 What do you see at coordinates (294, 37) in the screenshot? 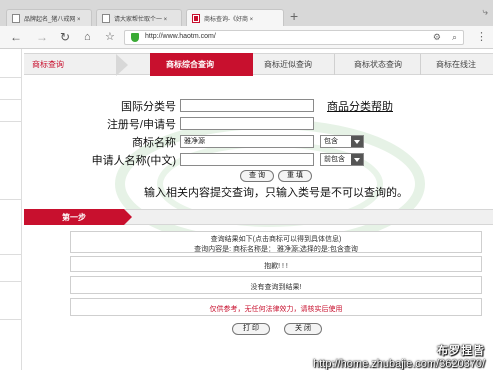
I see `address-bar: http://www.haotm.com/ ⚙ ⌕` at bounding box center [294, 37].